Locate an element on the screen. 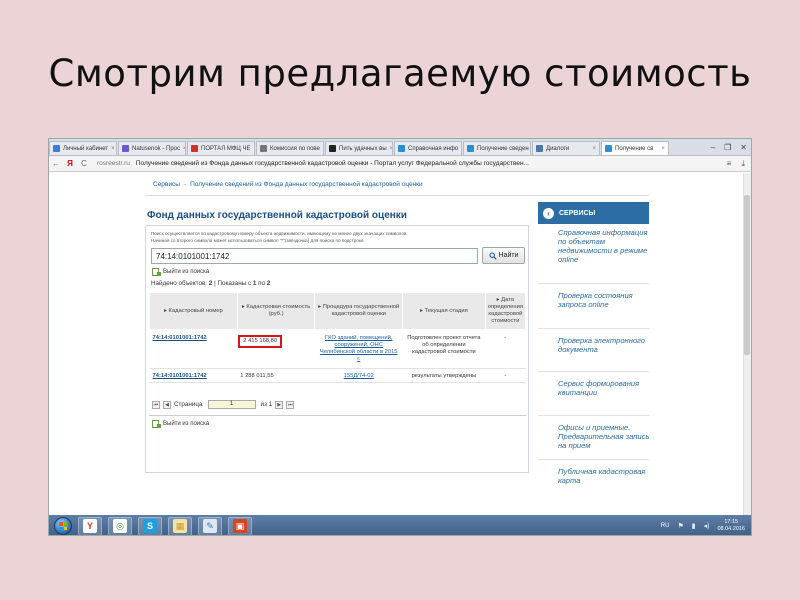 This screenshot has width=800, height=600. next-page-button: ▶ is located at coordinates (279, 404).